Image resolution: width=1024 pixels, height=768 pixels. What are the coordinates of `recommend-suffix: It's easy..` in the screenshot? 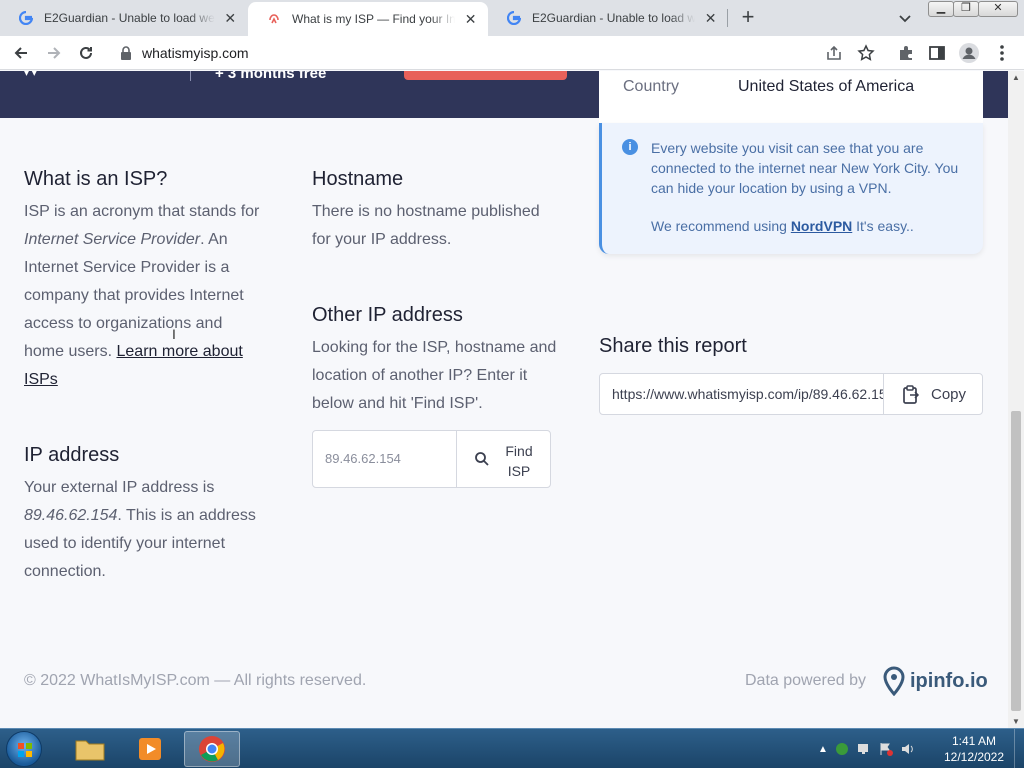 It's located at (885, 226).